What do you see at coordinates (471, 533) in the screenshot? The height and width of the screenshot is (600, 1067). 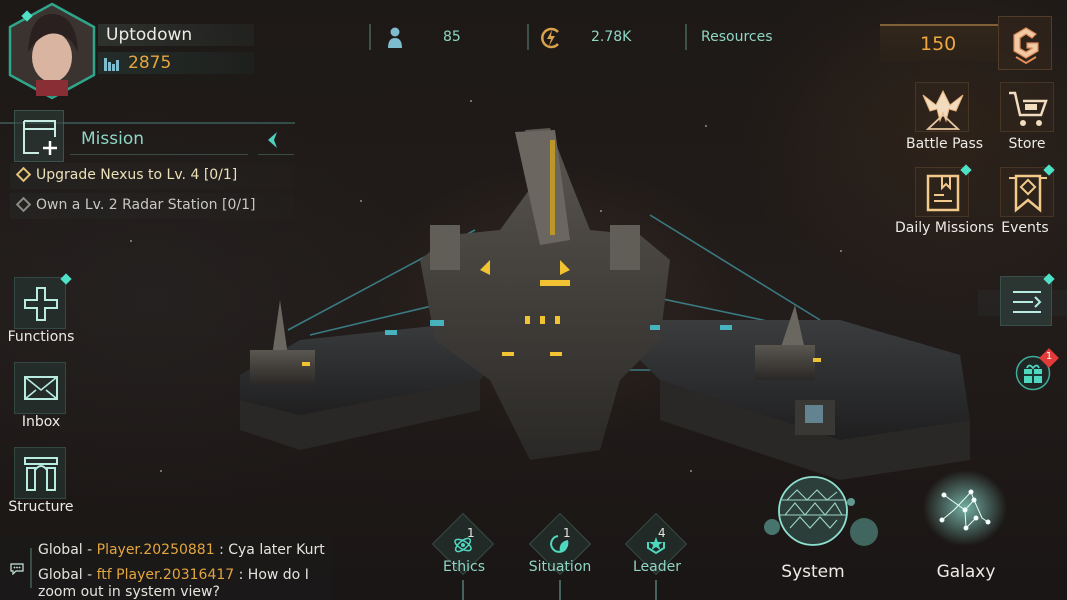 I see `ethics-count: 1` at bounding box center [471, 533].